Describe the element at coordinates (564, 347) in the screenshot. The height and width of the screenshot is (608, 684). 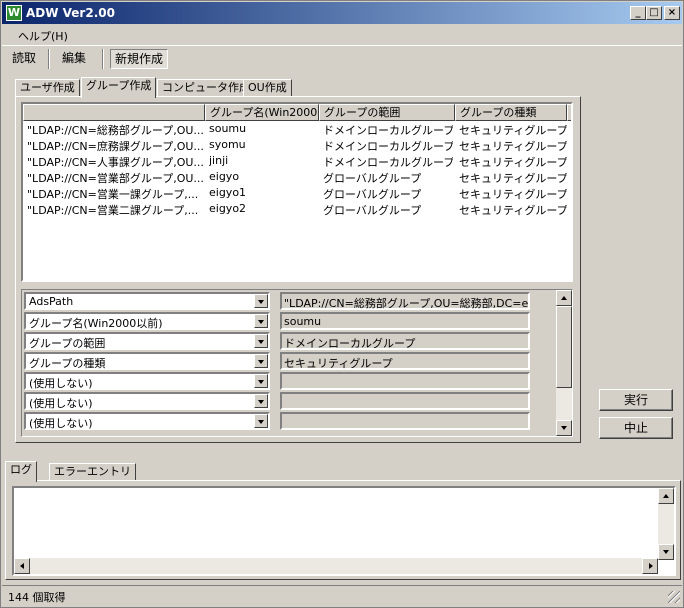
I see `scroll-thumb` at that location.